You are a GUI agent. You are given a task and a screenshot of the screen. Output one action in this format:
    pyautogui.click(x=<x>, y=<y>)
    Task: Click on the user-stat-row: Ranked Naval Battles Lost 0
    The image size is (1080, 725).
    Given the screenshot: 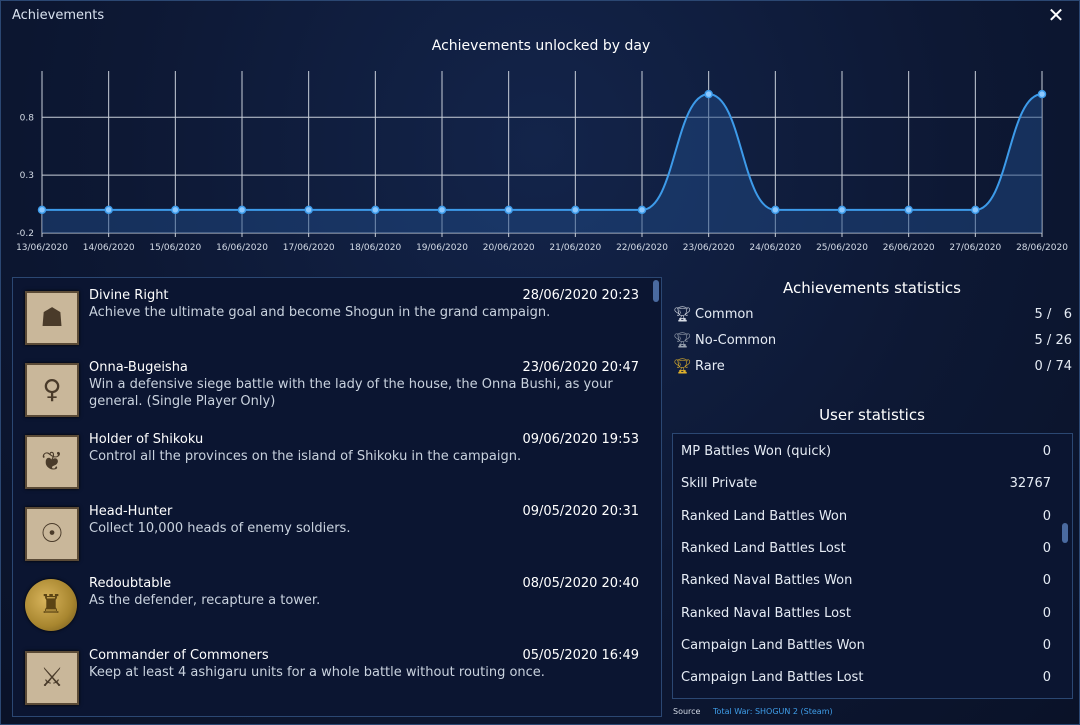 What is the action you would take?
    pyautogui.click(x=866, y=616)
    